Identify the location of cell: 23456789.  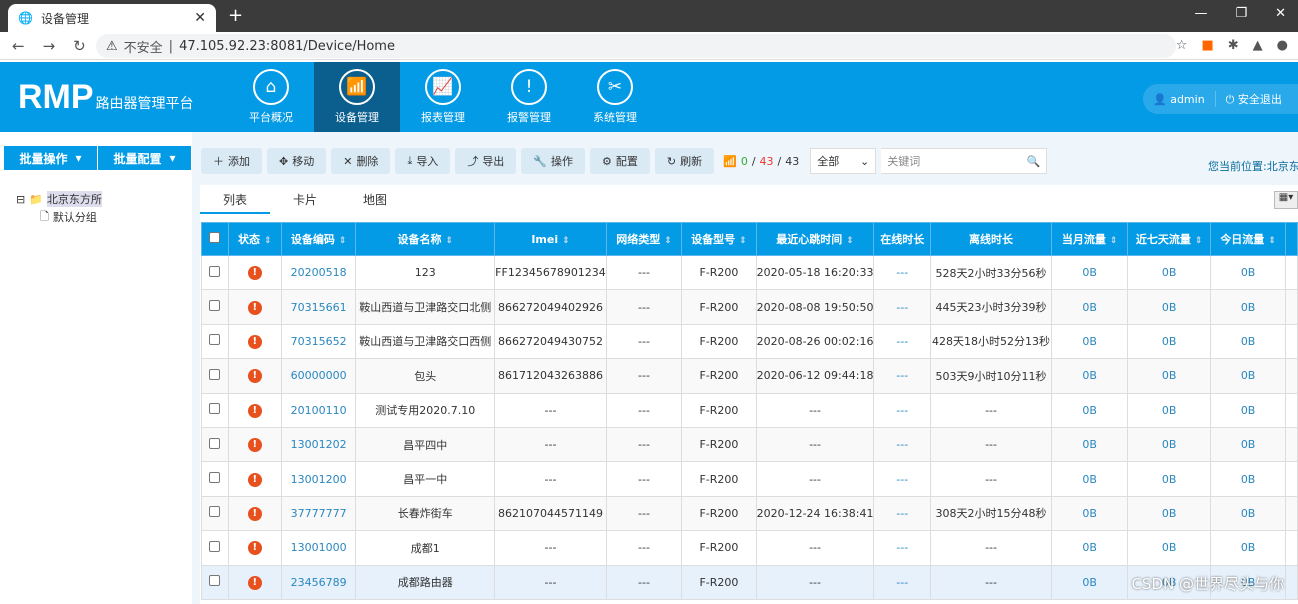
(318, 582).